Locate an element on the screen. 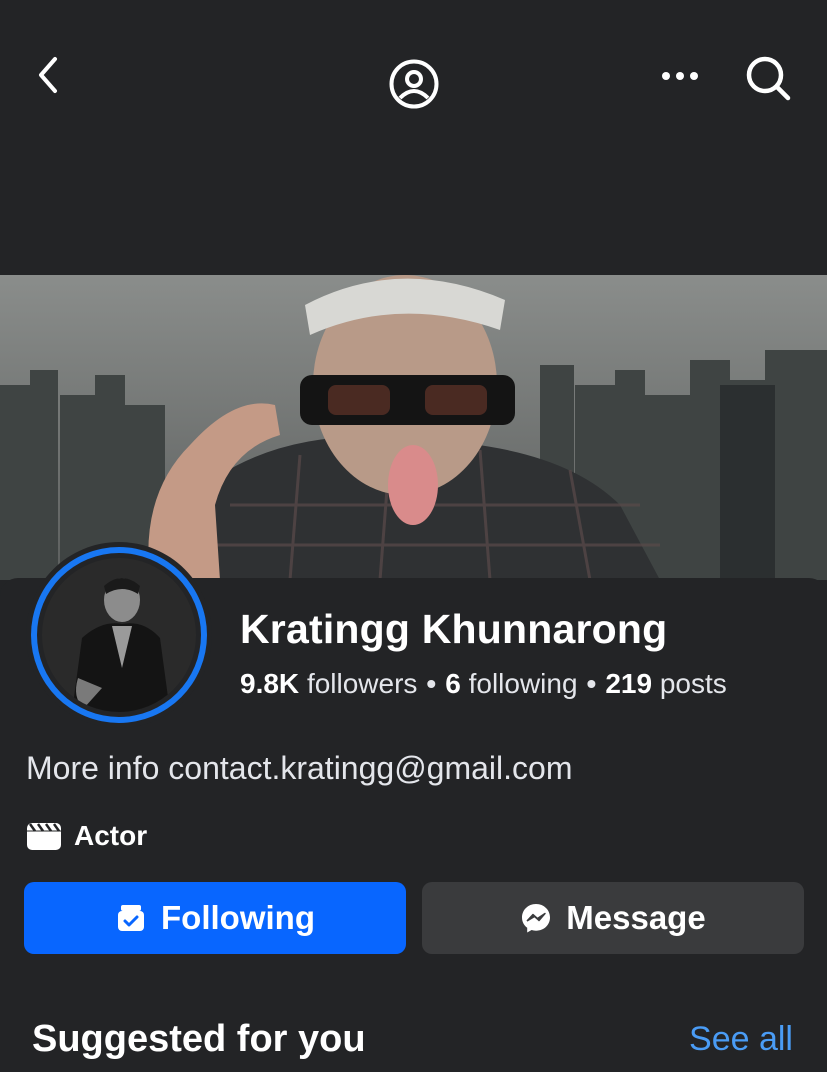  avatar-photo is located at coordinates (119, 635).